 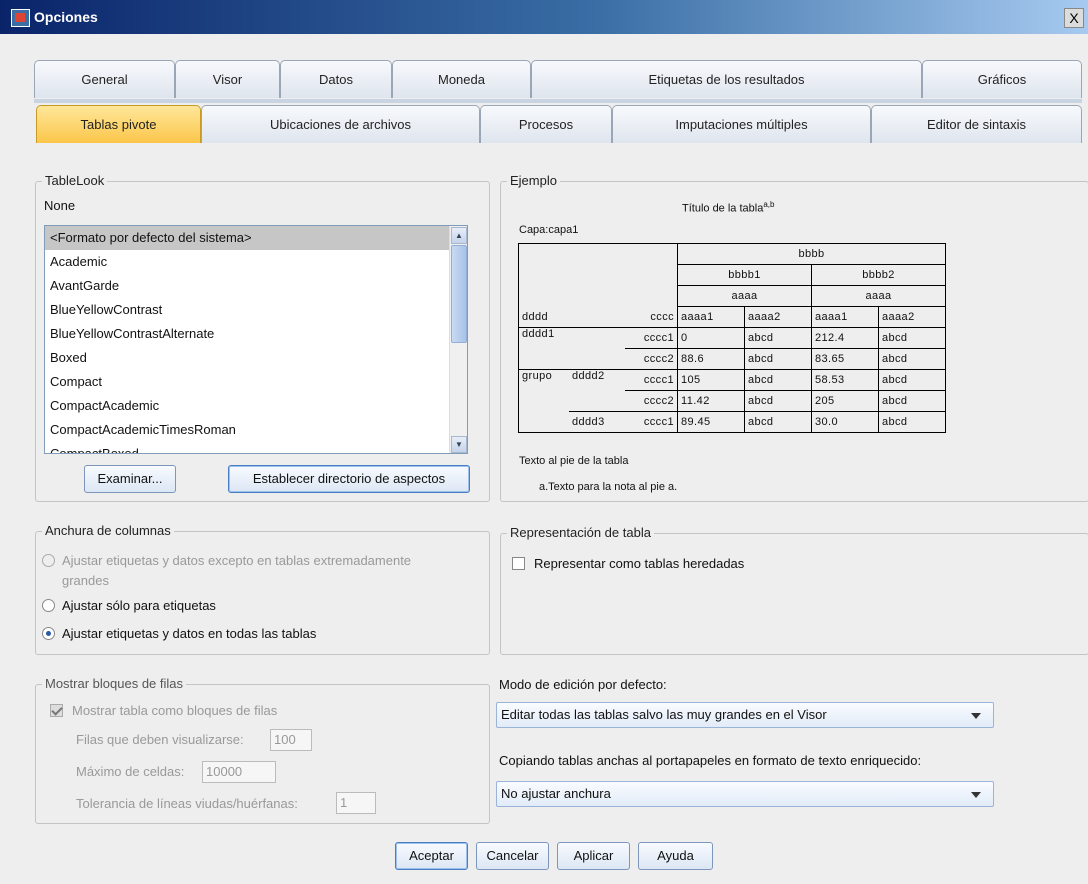 I want to click on table-render-group: Representación de tabla, so click(x=794, y=590).